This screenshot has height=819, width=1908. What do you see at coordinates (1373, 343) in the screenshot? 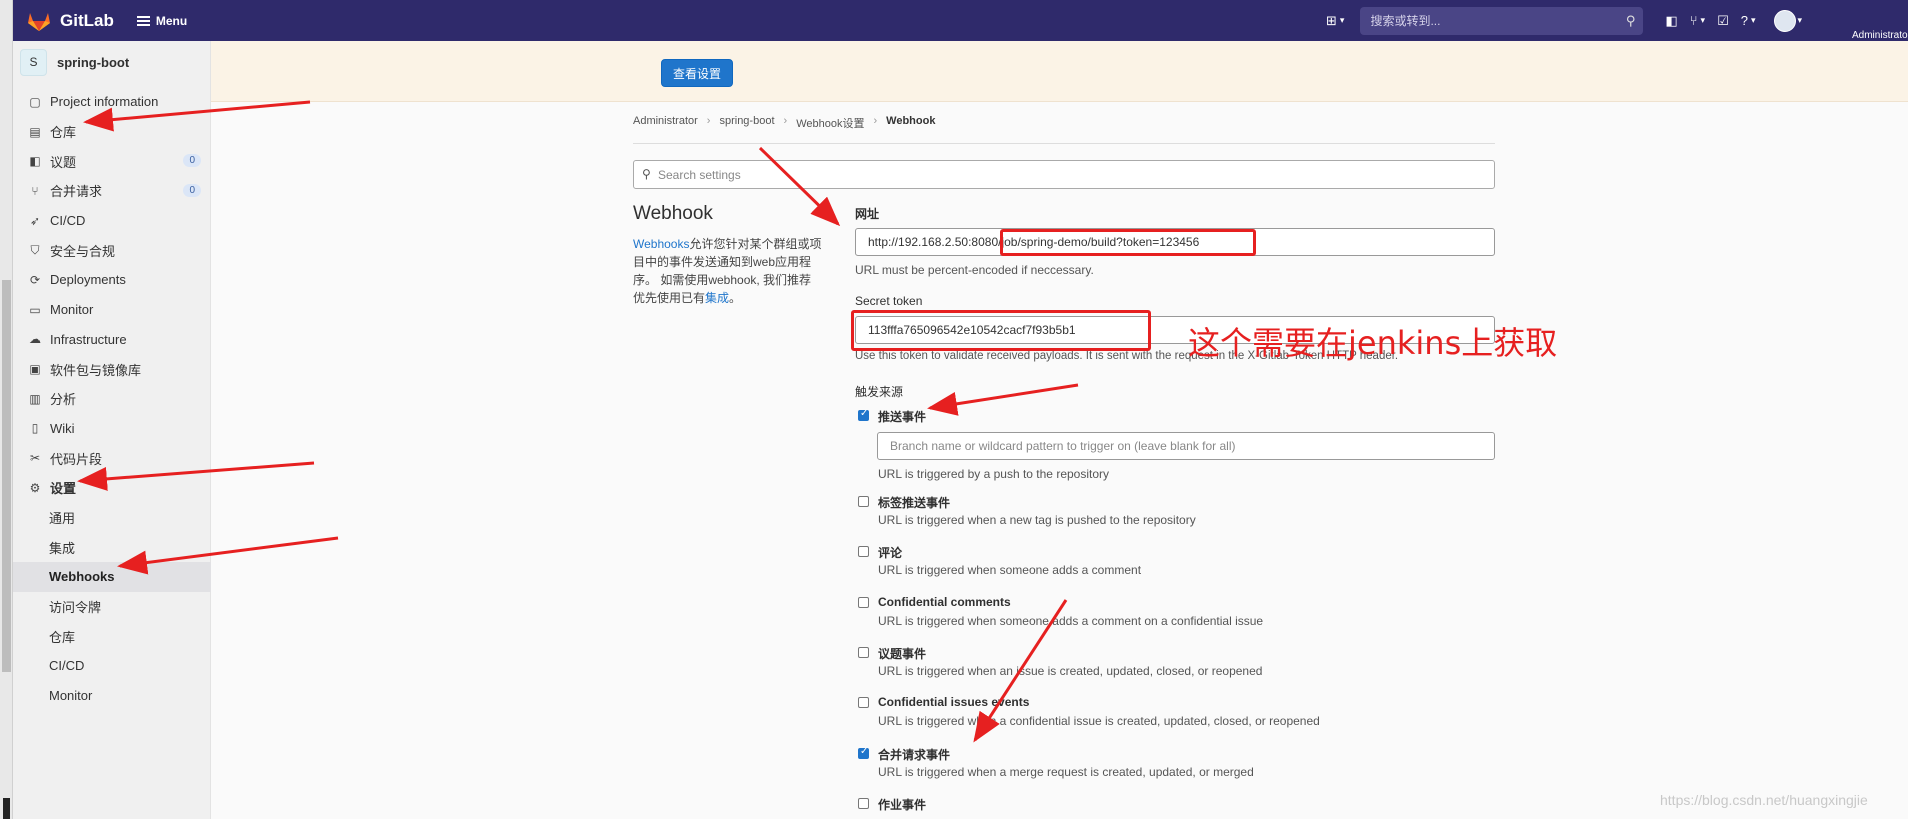
I see `annotation-text: 这个需要在jenkins上获取` at bounding box center [1373, 343].